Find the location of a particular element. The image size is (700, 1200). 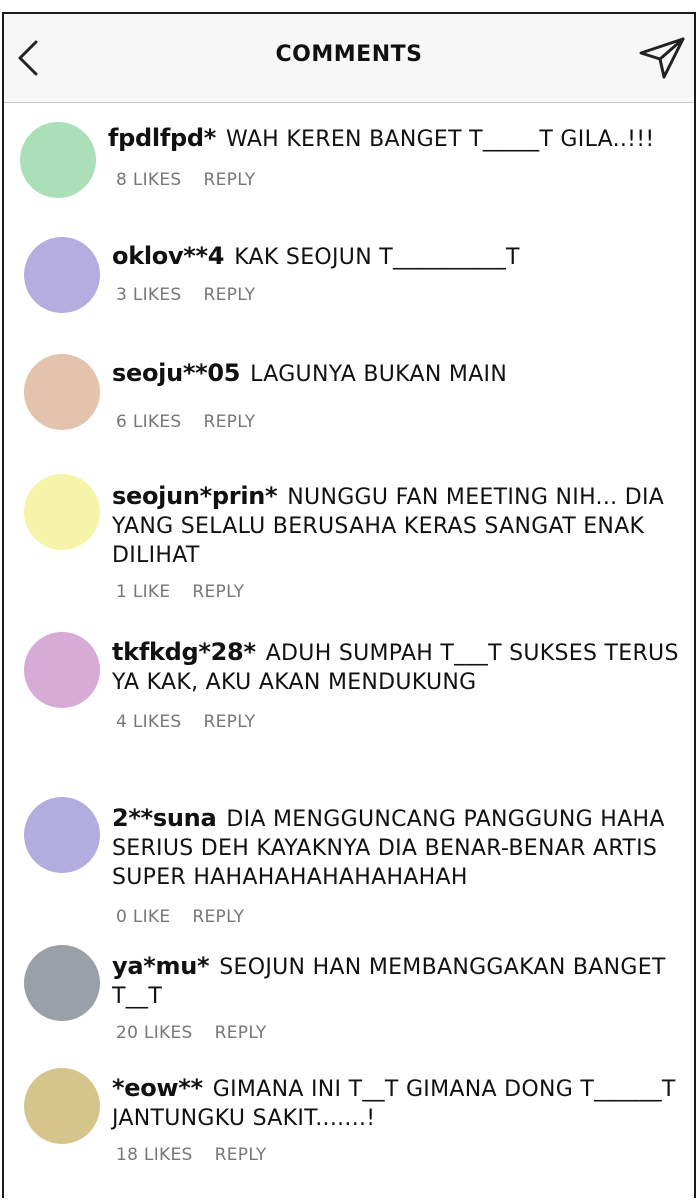

send-icon is located at coordinates (662, 58).